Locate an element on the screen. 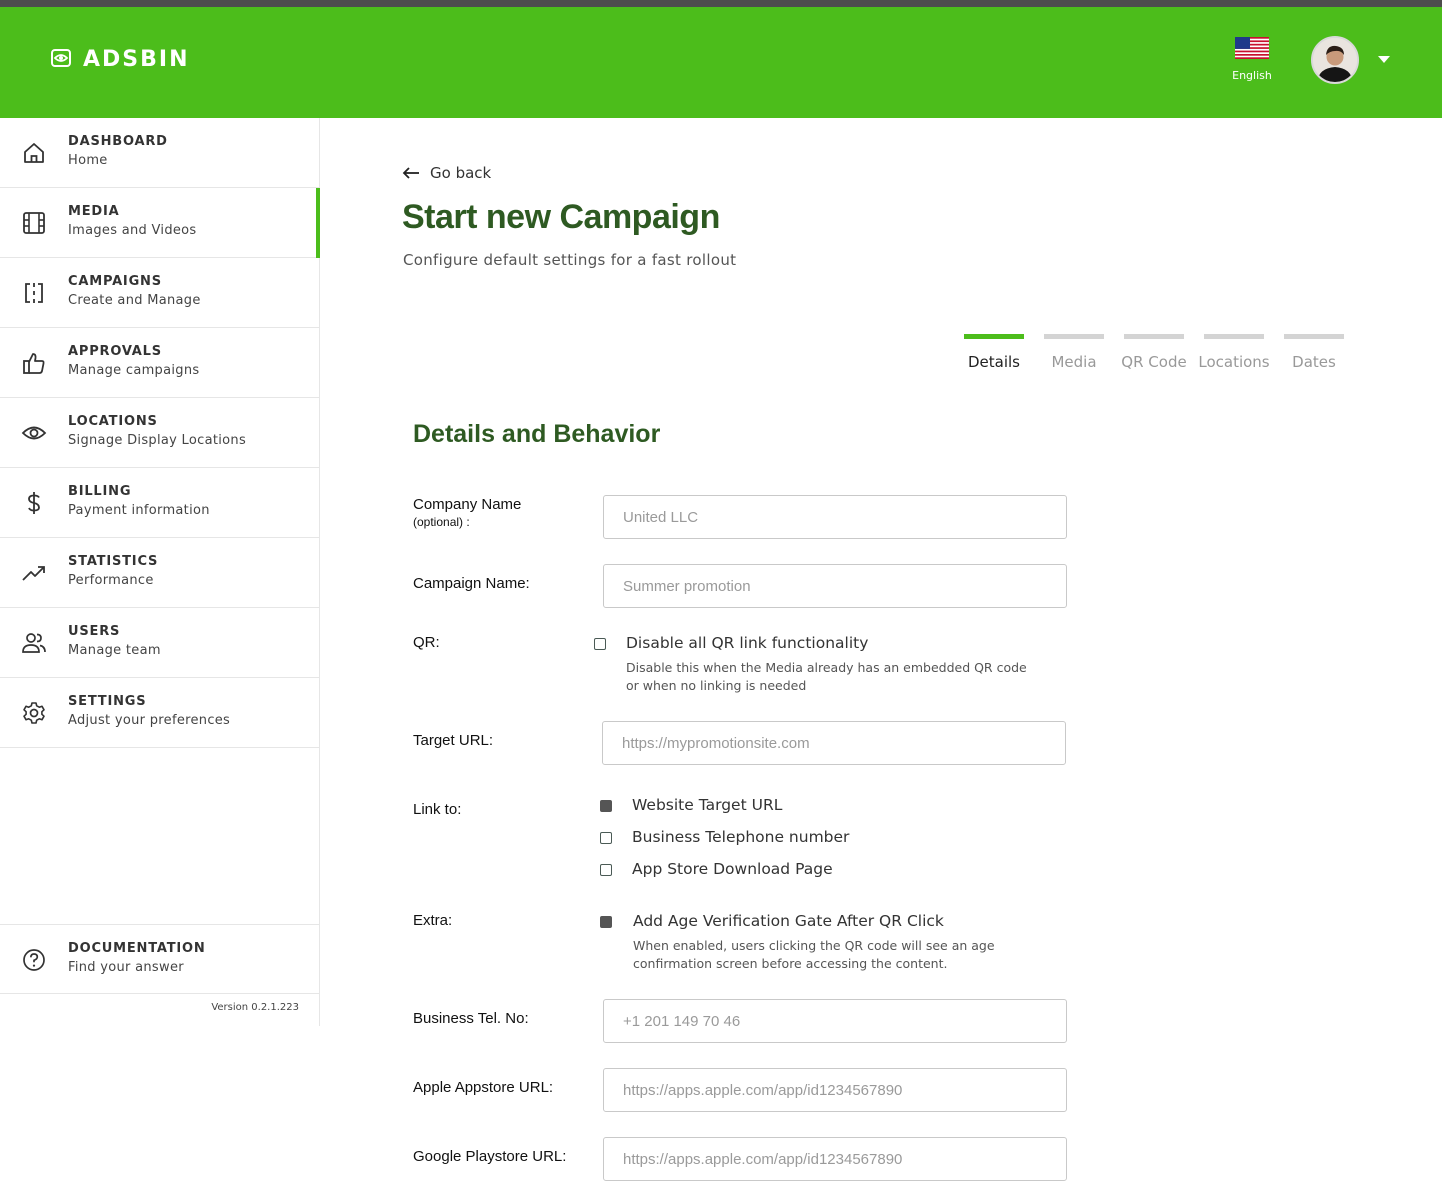  business-tel-label: Business Tel. No: is located at coordinates (471, 1018).